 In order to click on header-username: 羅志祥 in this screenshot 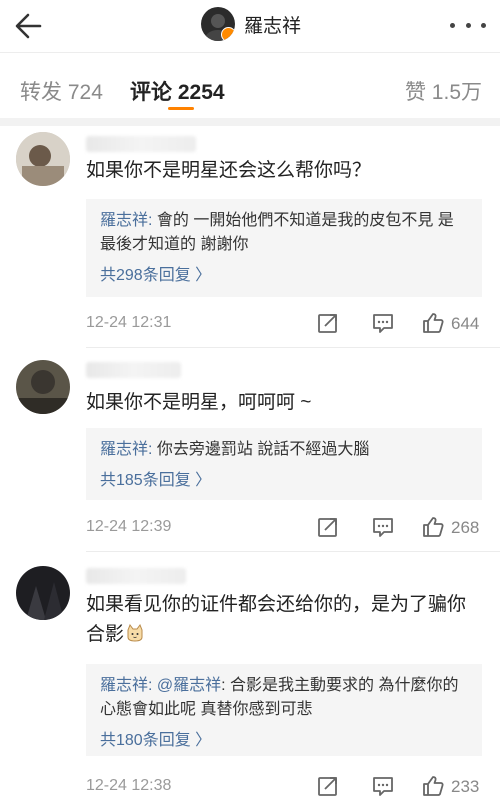, I will do `click(273, 26)`.